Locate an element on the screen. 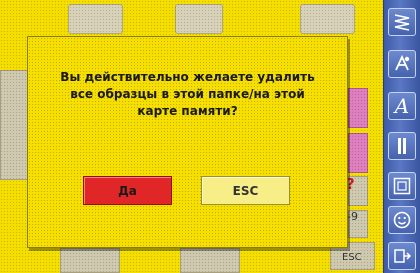 This screenshot has width=420, height=273. cancel-button: ESC is located at coordinates (245, 190).